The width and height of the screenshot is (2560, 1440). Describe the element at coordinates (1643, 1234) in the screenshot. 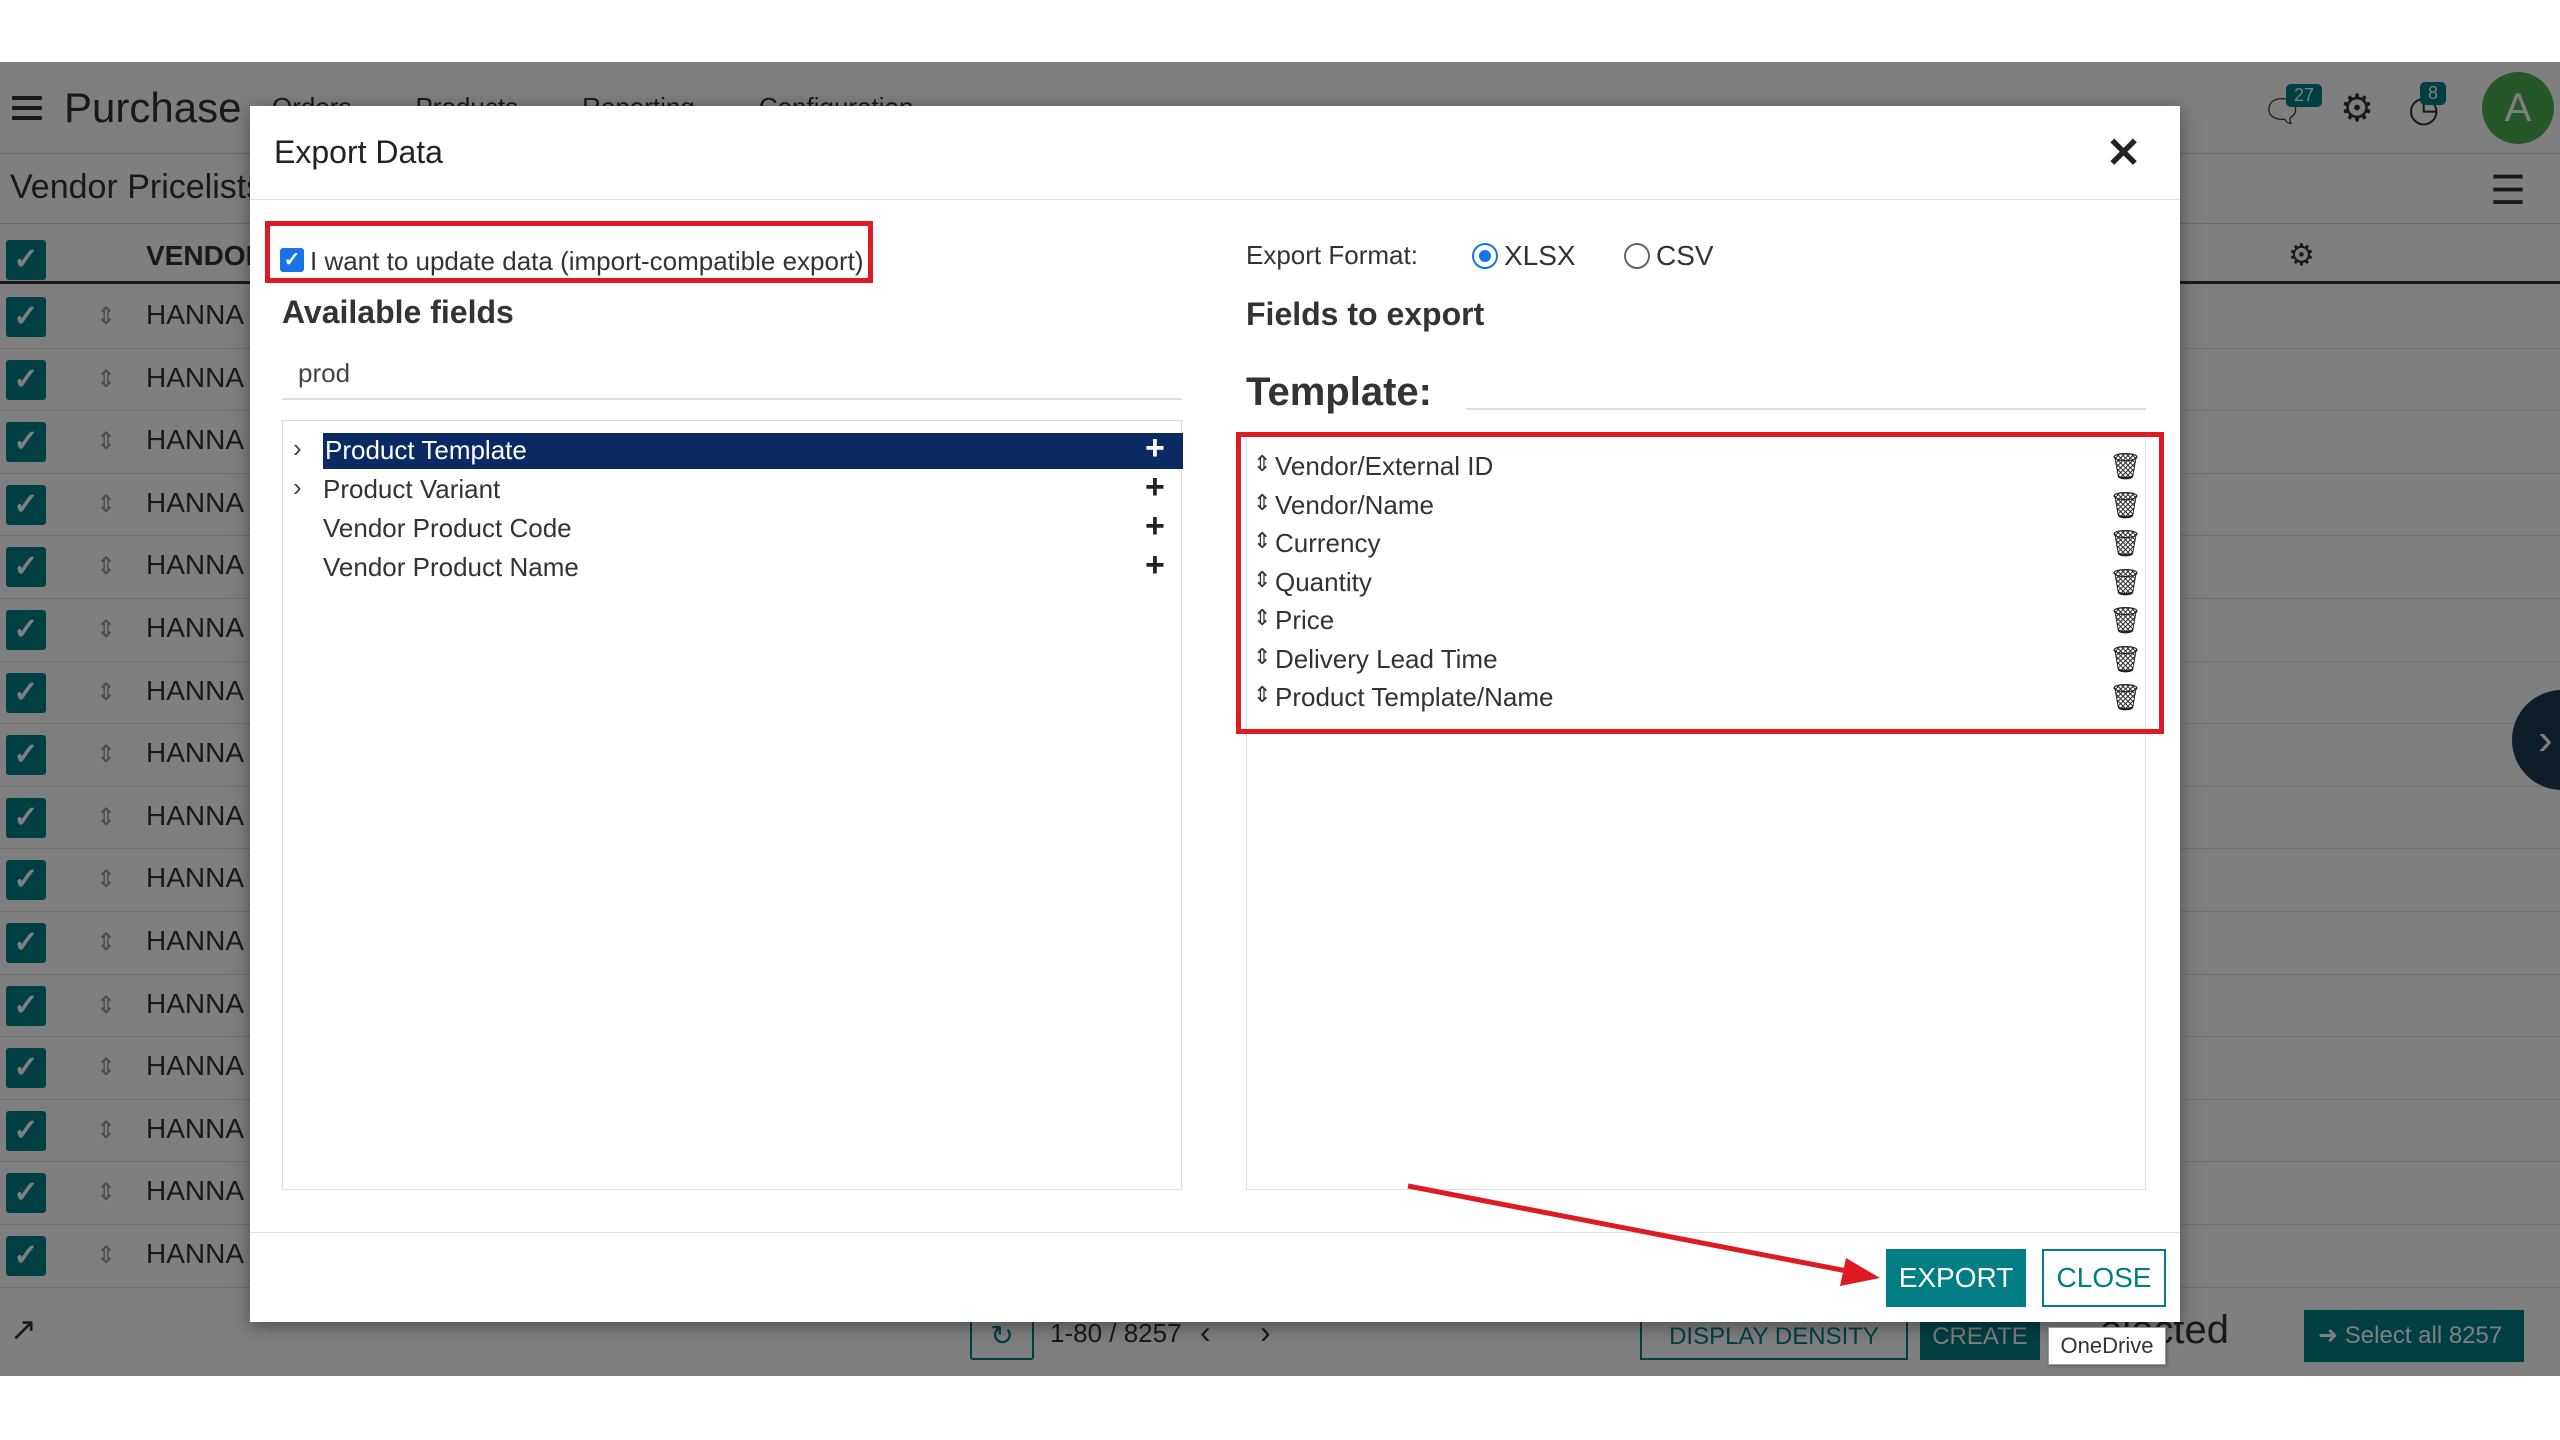

I see `annotation-arrow` at that location.